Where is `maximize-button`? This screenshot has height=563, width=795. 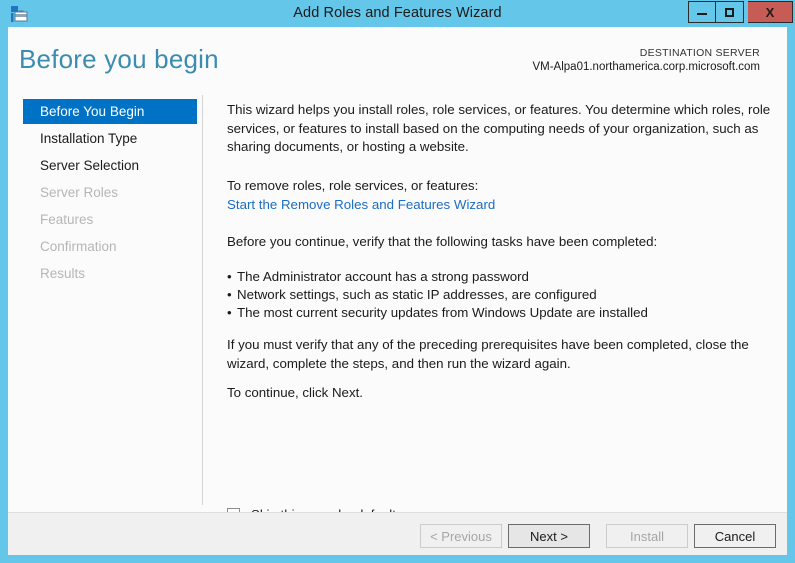 maximize-button is located at coordinates (730, 12).